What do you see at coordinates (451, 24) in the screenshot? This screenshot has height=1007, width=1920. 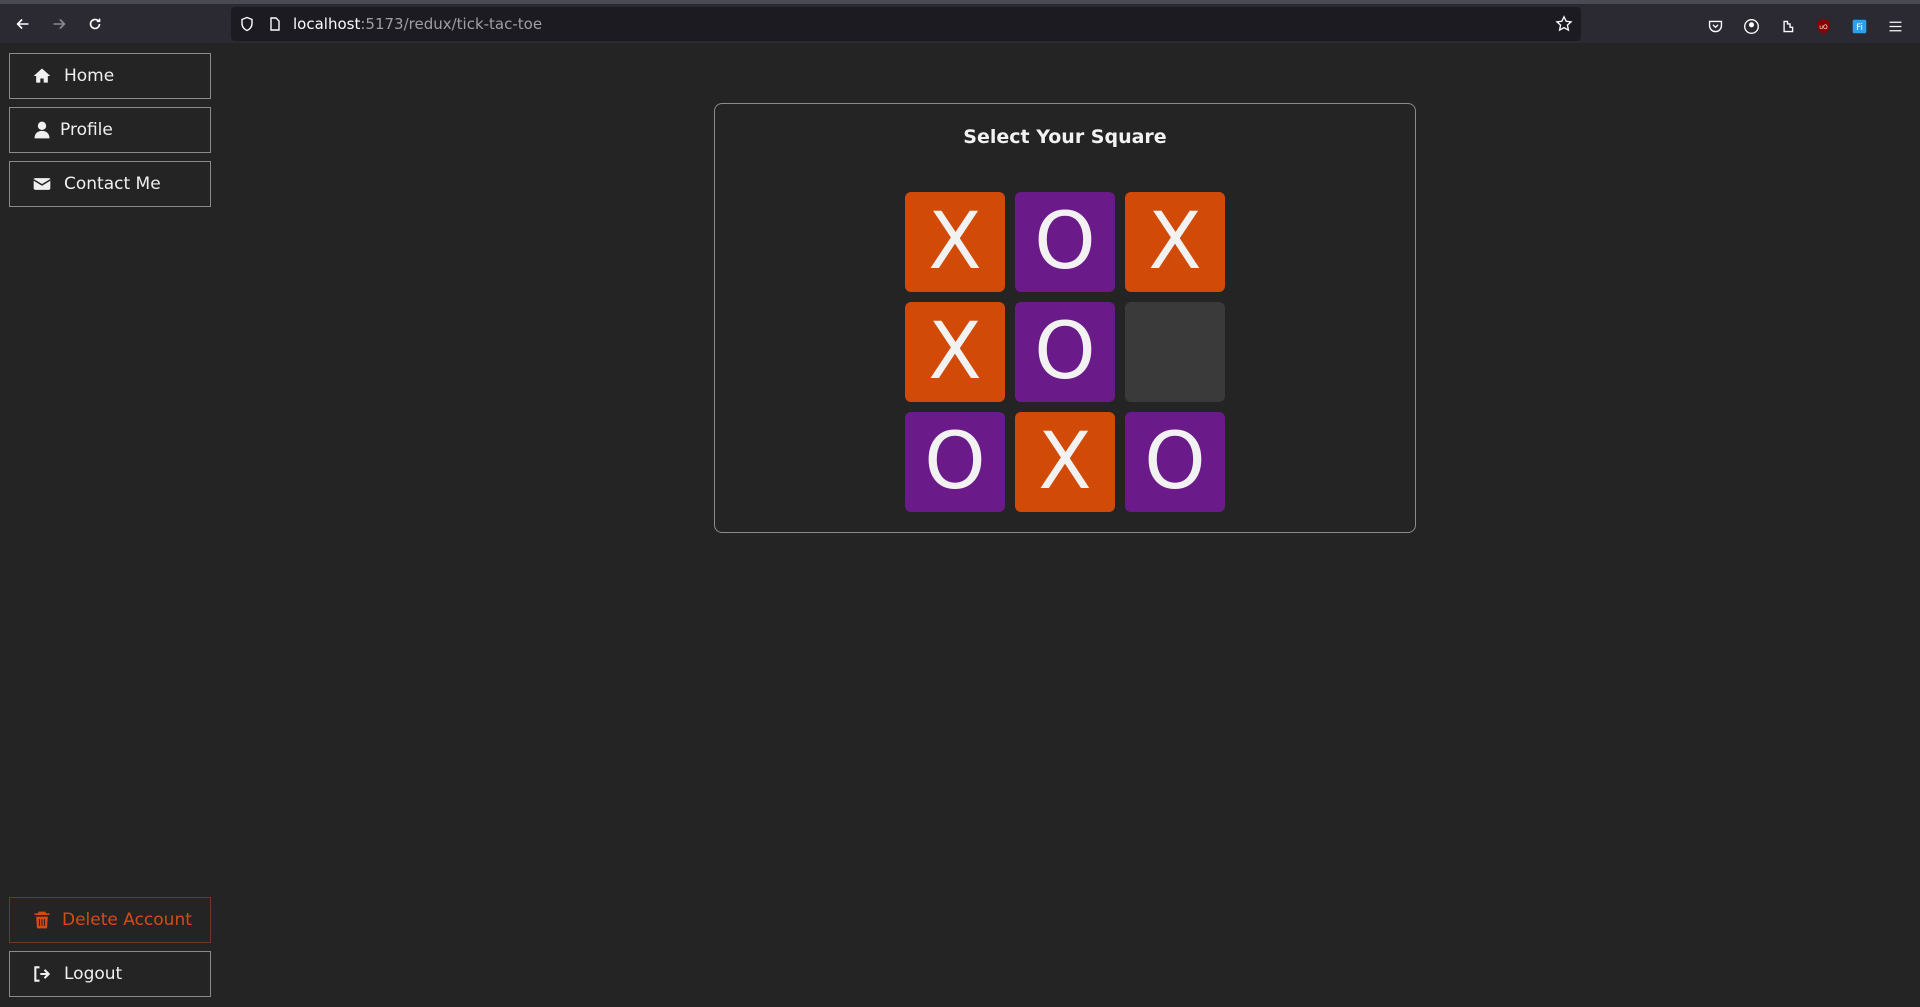 I see `url-path: :5173/redux/tick-tac-toe` at bounding box center [451, 24].